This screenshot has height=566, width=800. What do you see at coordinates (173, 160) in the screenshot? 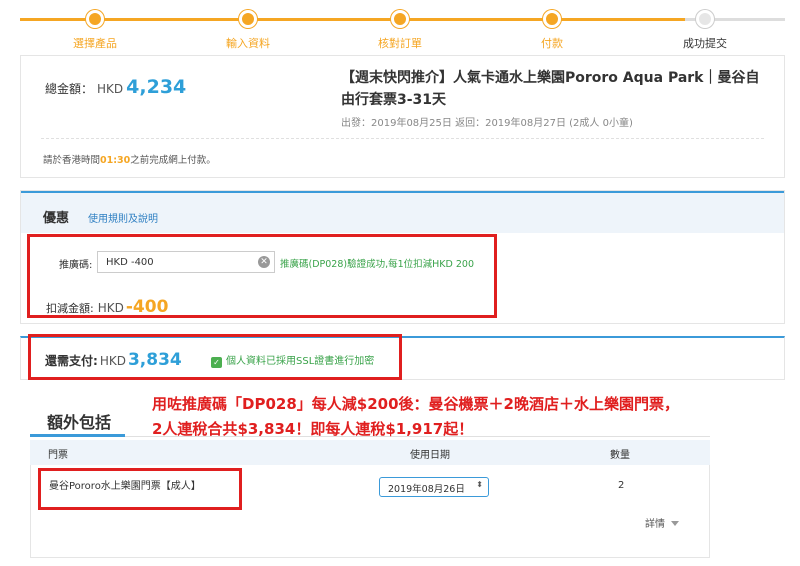
I see `deadline-suffix: 之前完成網上付款。` at bounding box center [173, 160].